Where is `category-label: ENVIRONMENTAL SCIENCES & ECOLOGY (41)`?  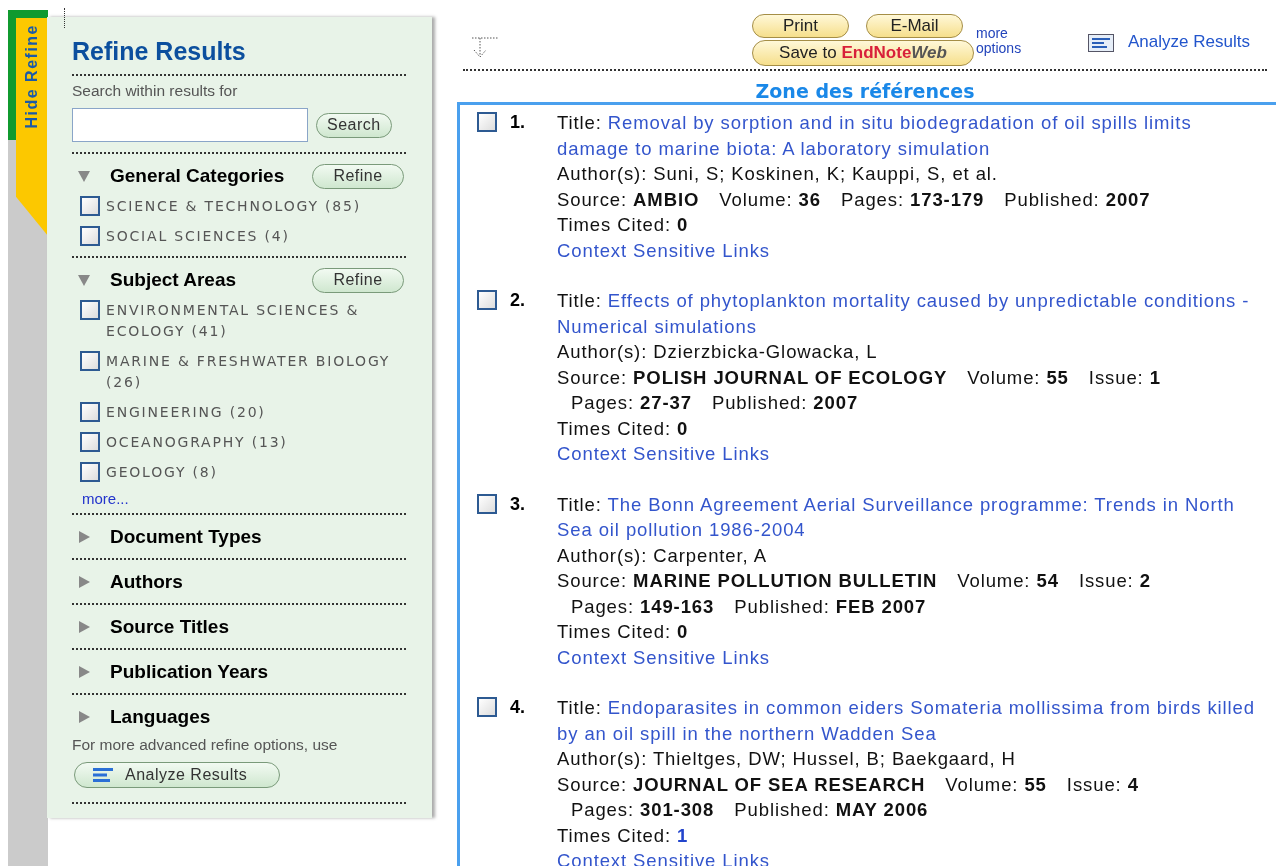 category-label: ENVIRONMENTAL SCIENCES & ECOLOGY (41) is located at coordinates (233, 321).